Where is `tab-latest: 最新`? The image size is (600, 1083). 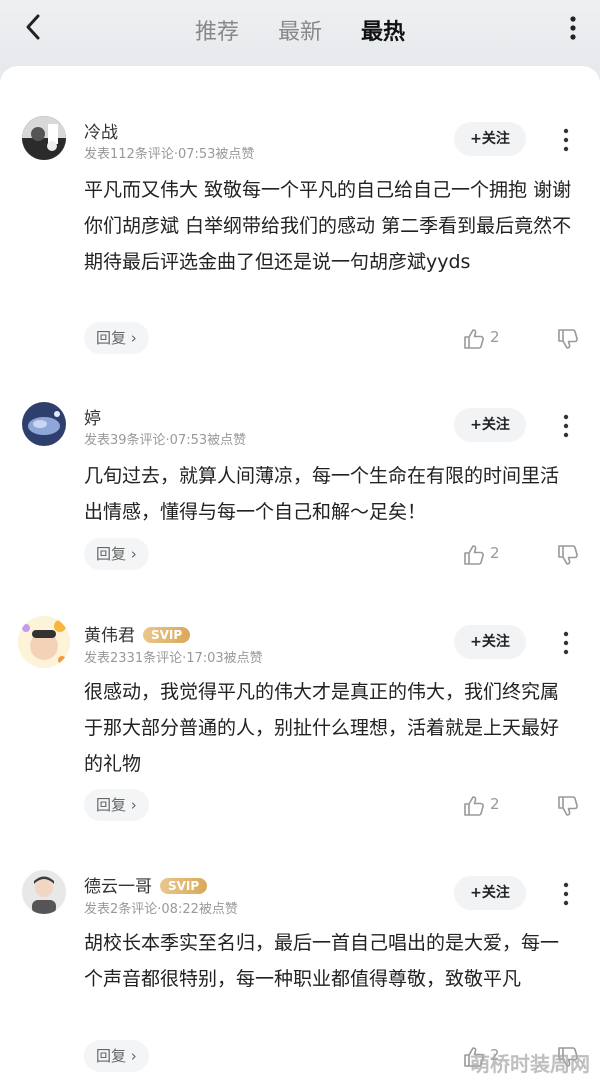
tab-latest: 最新 is located at coordinates (300, 30).